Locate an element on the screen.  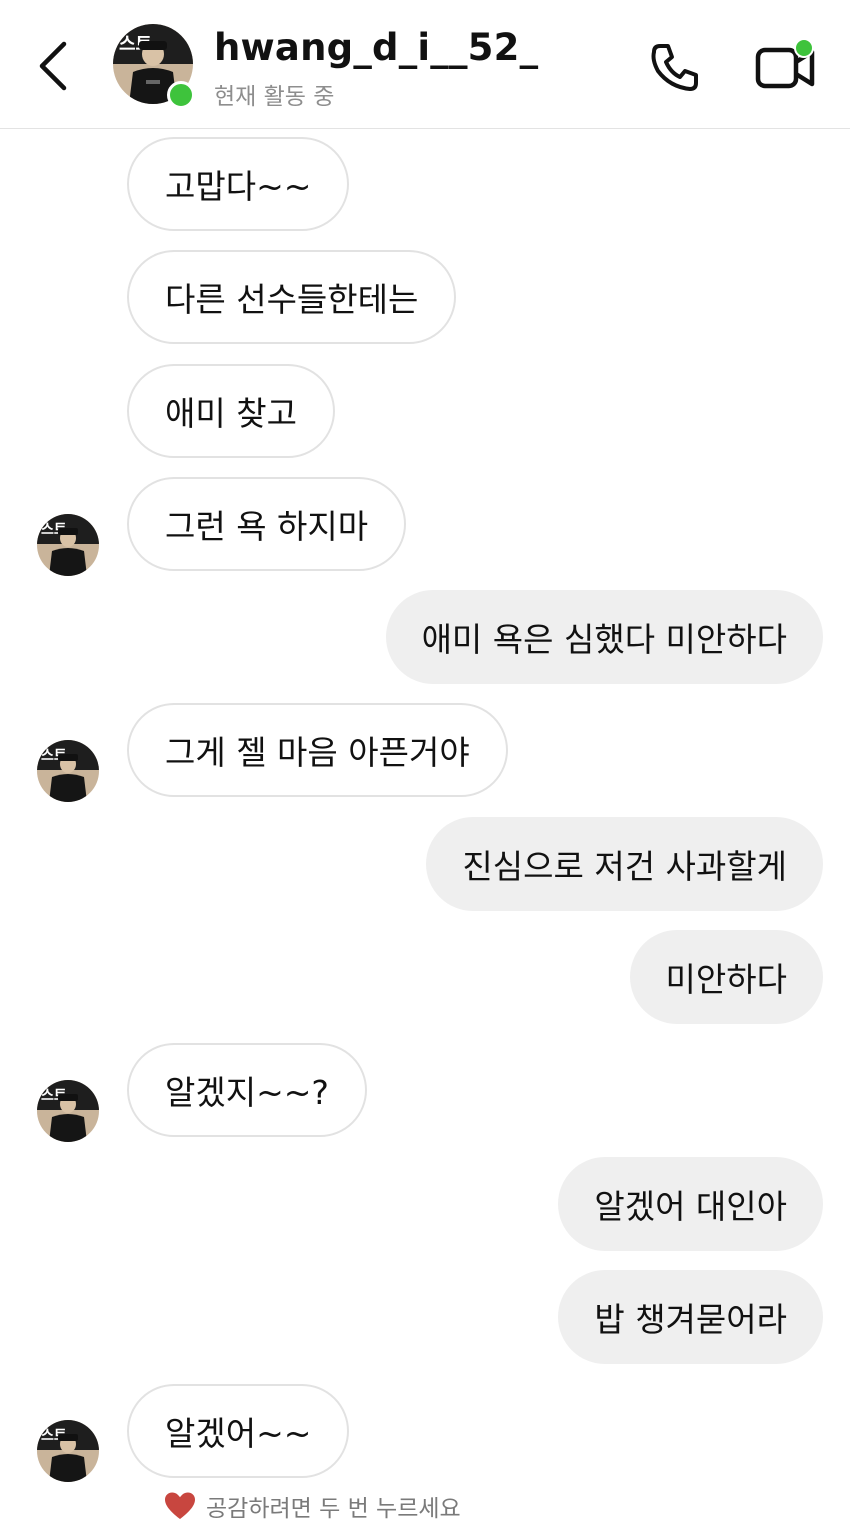
incoming-message: 알겠어~~ is located at coordinates (238, 1431).